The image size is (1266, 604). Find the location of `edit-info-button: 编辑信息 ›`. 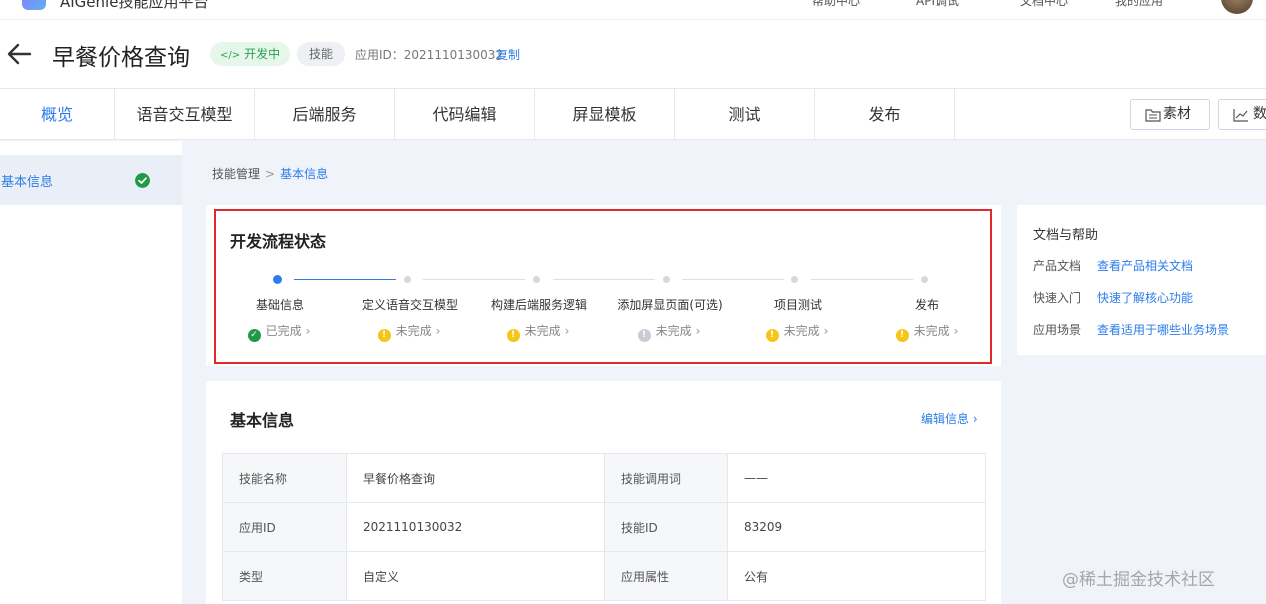

edit-info-button: 编辑信息 › is located at coordinates (949, 418).